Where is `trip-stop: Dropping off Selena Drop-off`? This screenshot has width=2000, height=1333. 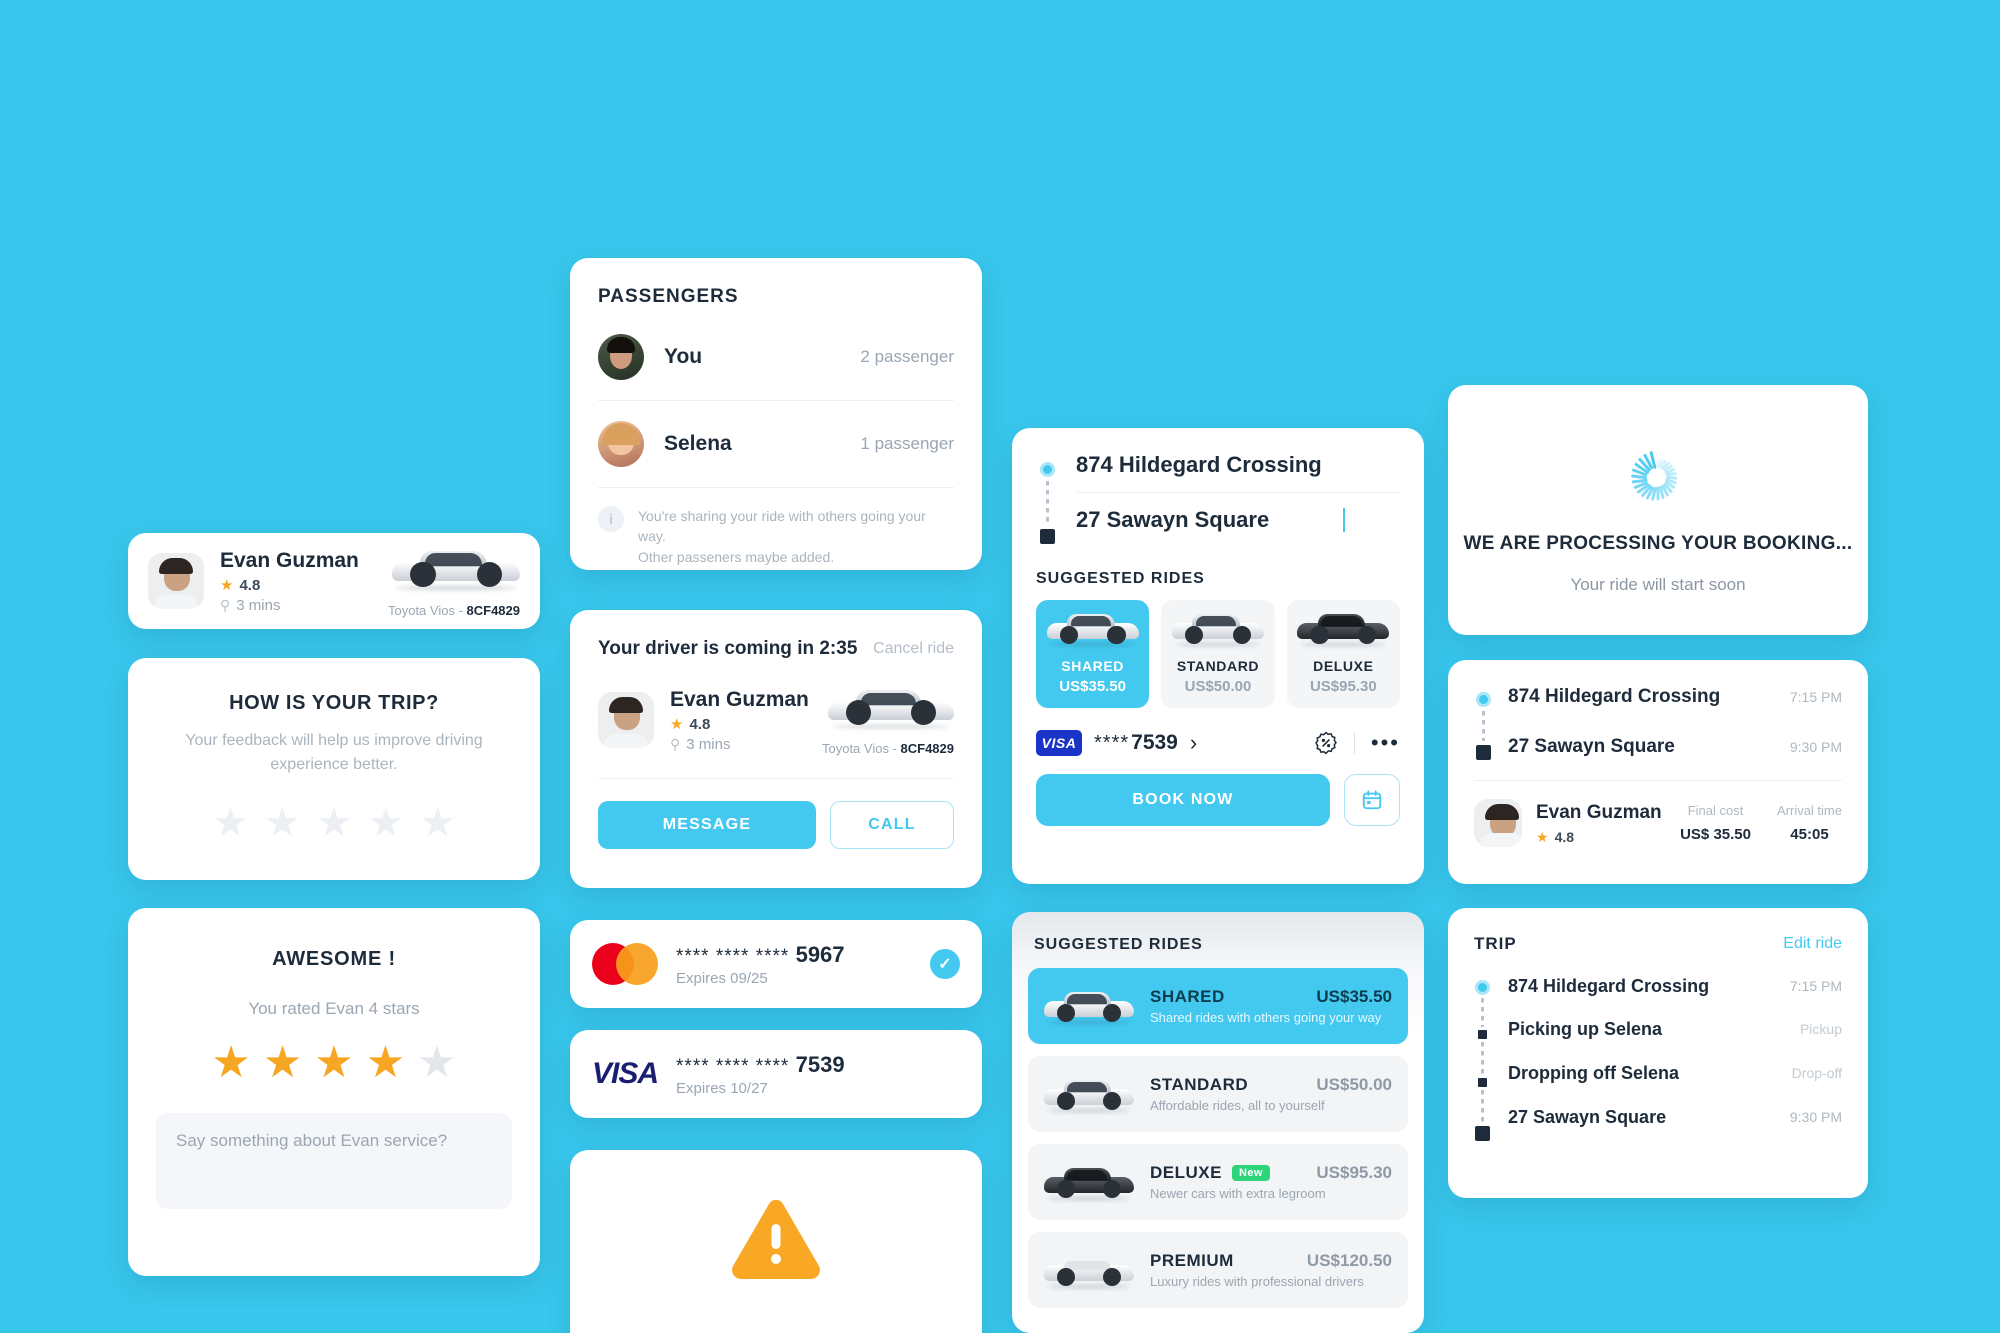 trip-stop: Dropping off Selena Drop-off is located at coordinates (1675, 1073).